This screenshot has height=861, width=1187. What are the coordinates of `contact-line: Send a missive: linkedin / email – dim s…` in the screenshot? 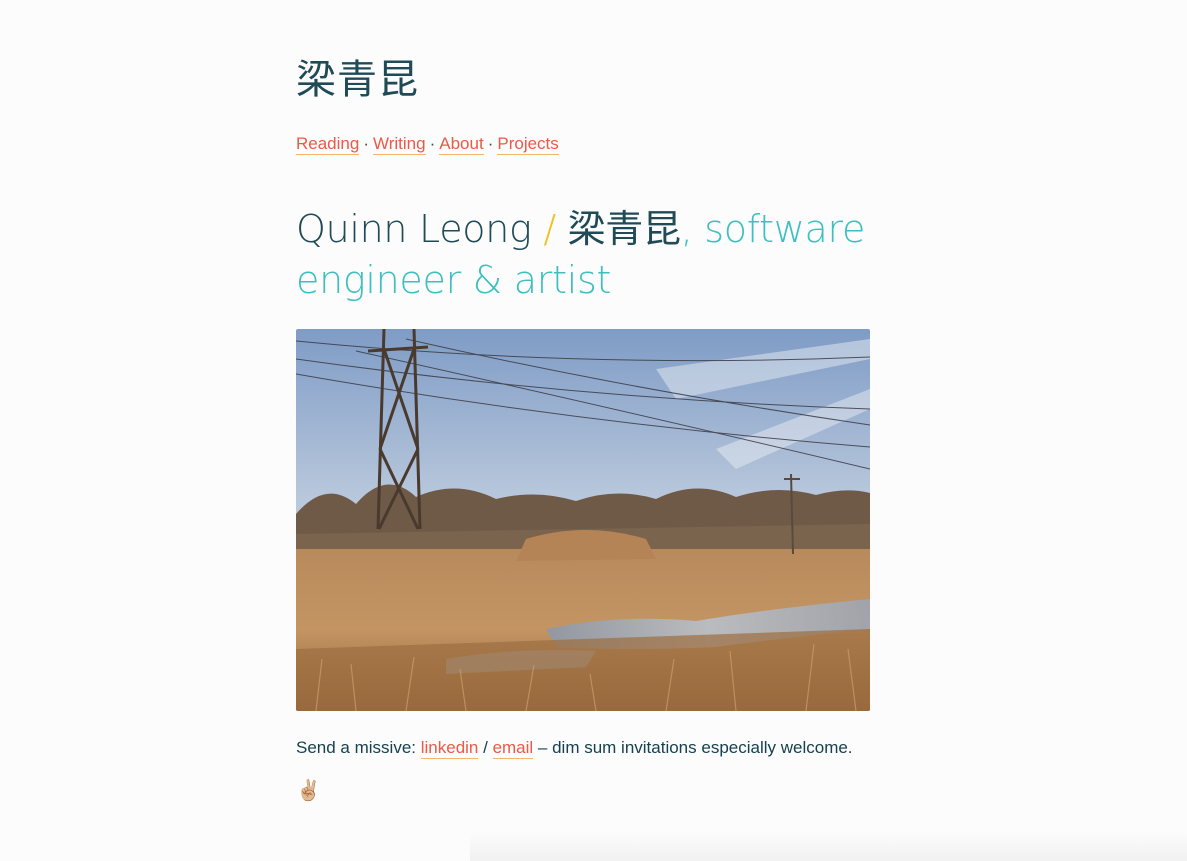 It's located at (574, 748).